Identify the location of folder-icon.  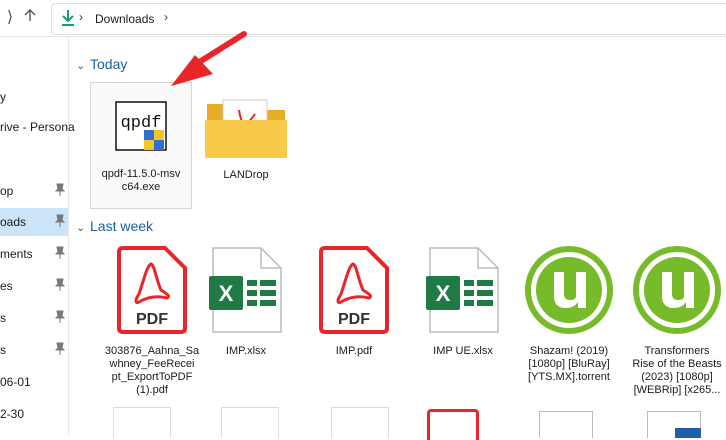
(246, 128).